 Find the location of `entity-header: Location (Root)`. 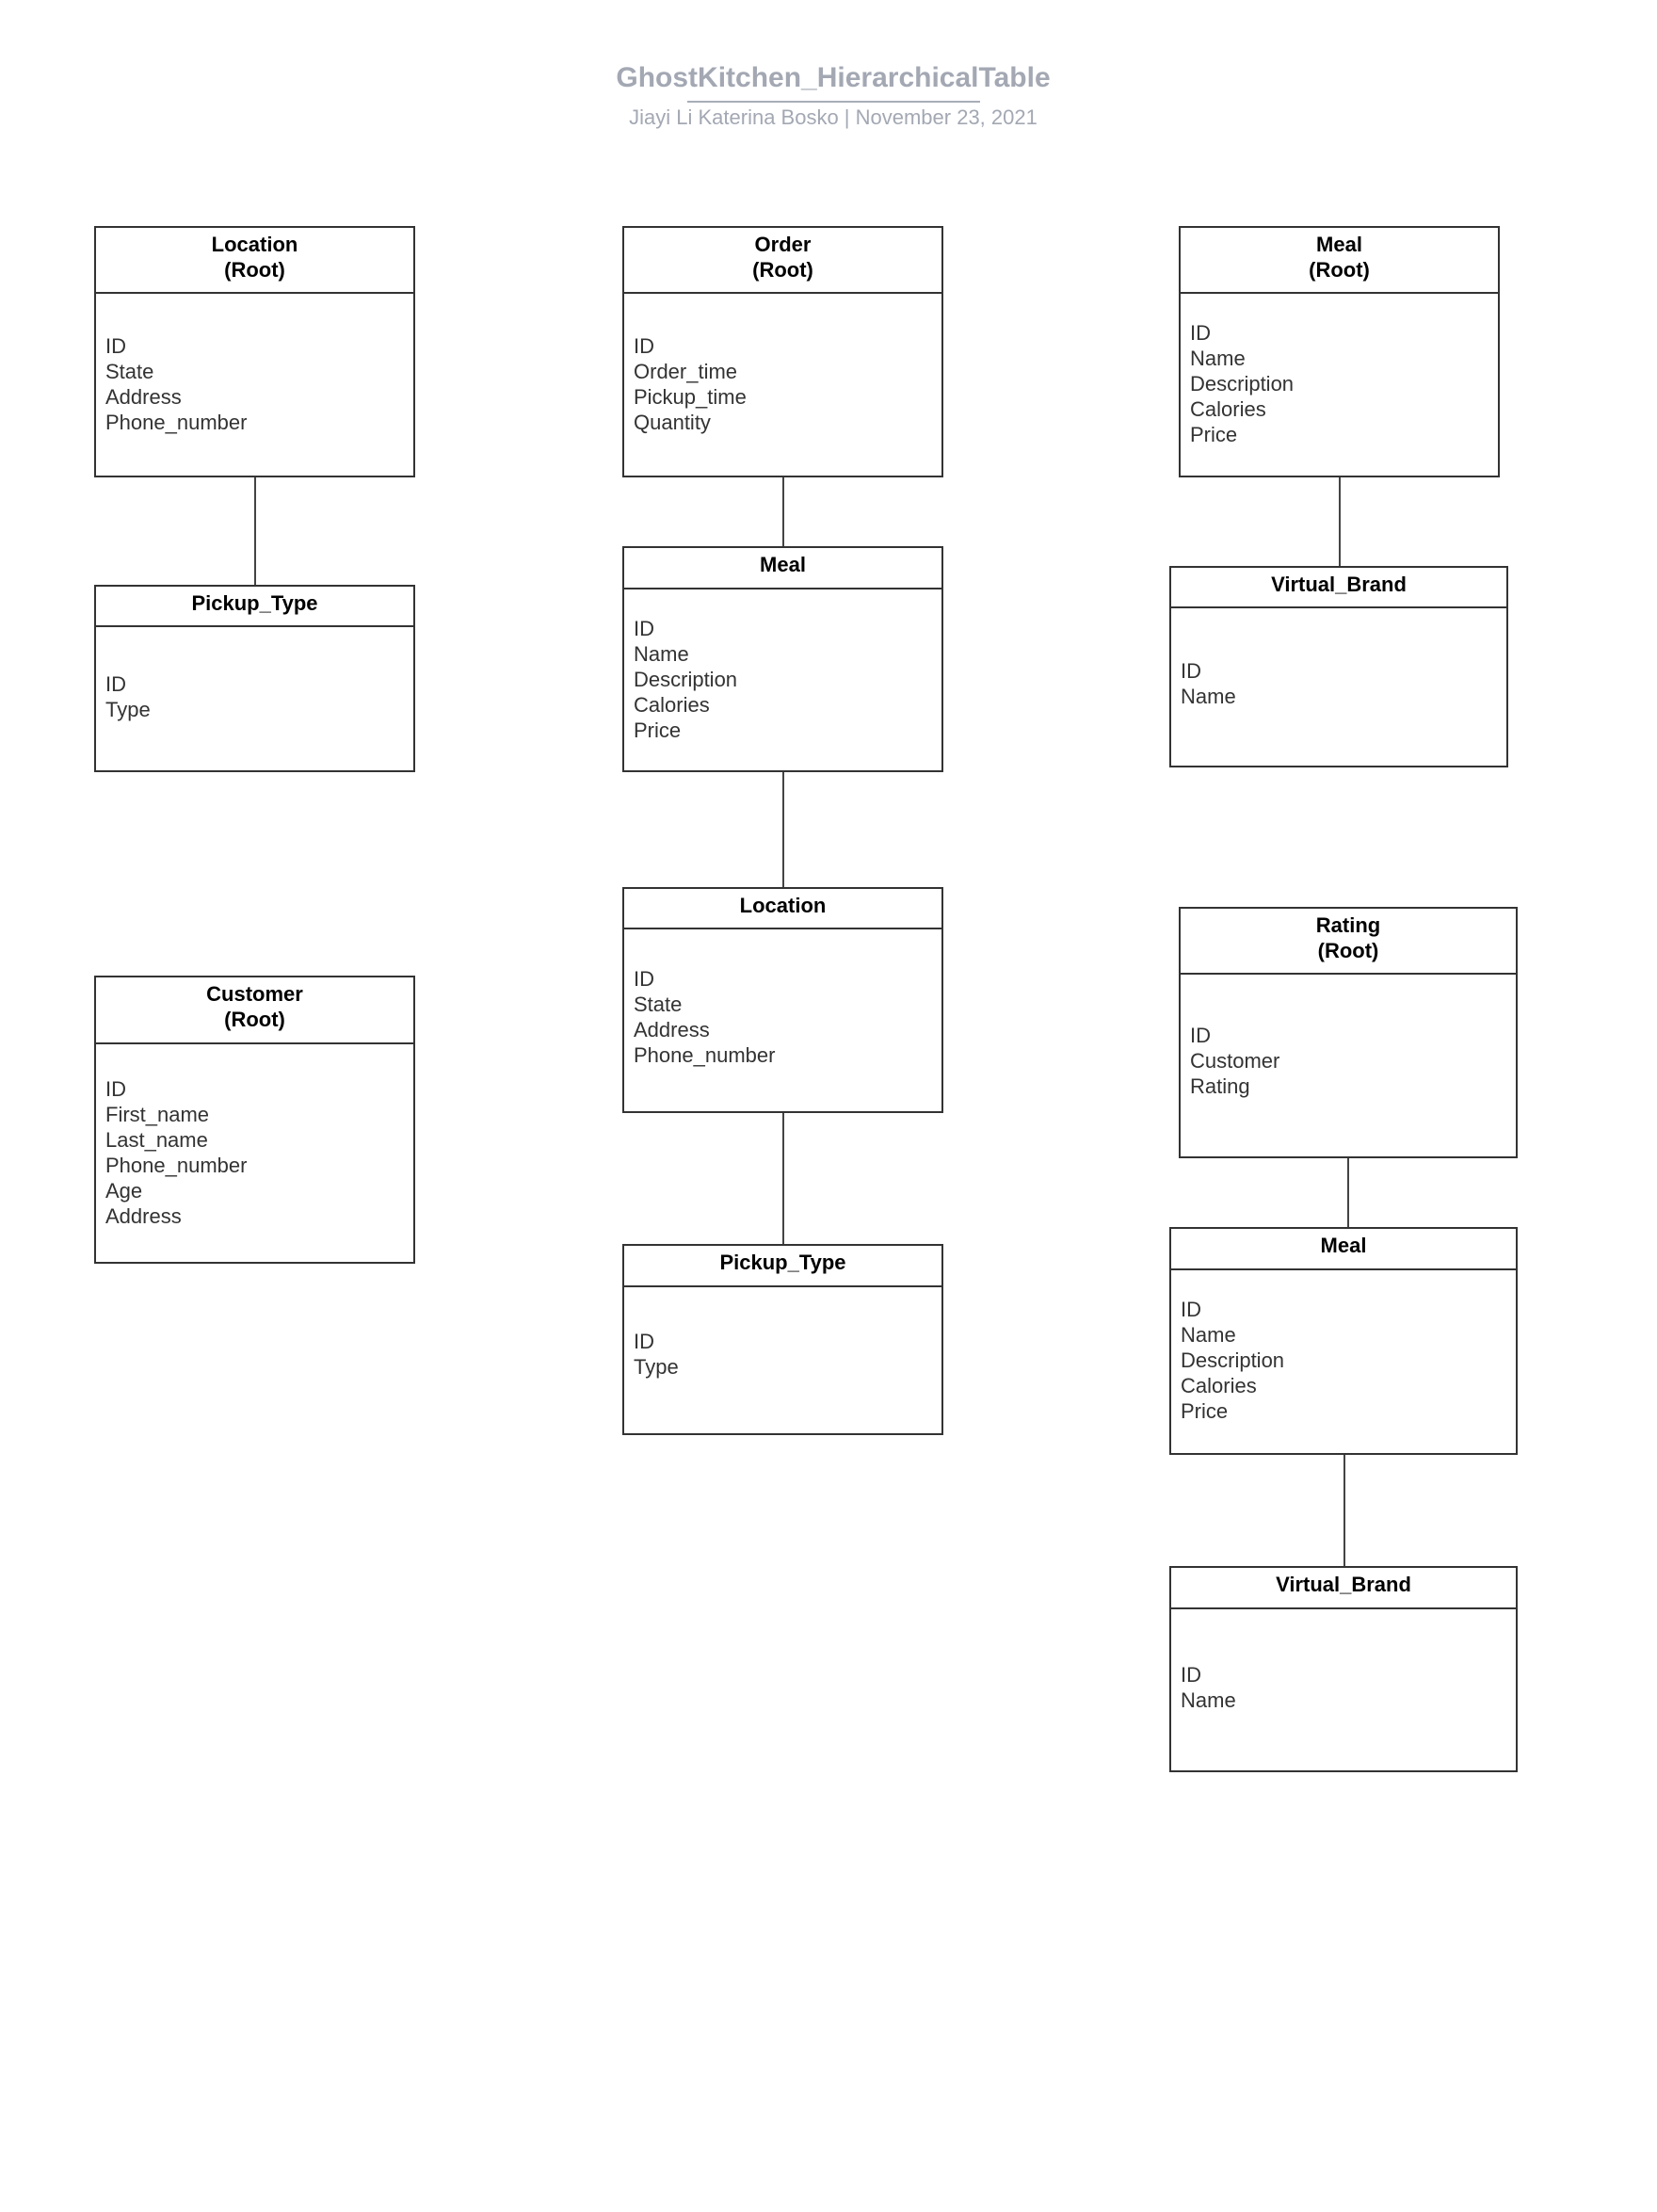

entity-header: Location (Root) is located at coordinates (254, 261).